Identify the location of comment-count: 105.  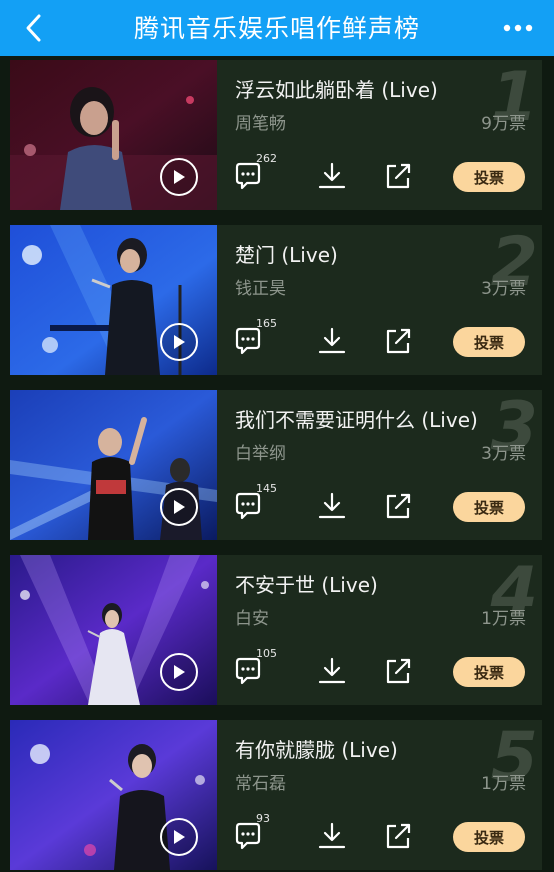
(266, 653).